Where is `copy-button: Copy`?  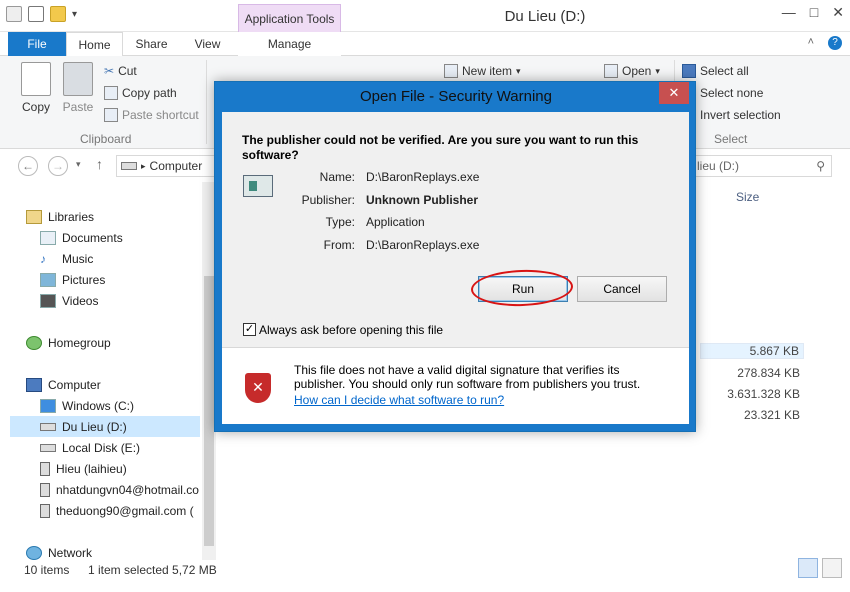
copy-button: Copy is located at coordinates (36, 88).